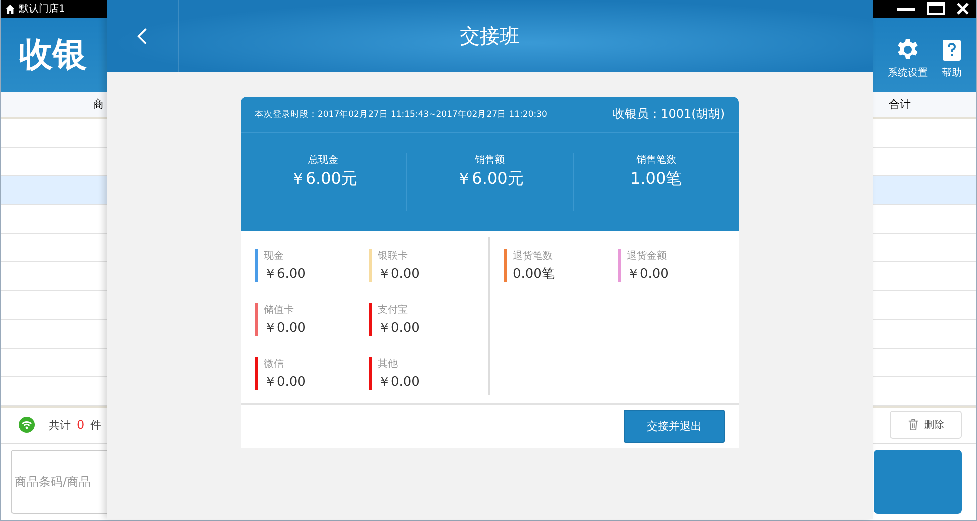  Describe the element at coordinates (81, 425) in the screenshot. I see `item-count: 0` at that location.